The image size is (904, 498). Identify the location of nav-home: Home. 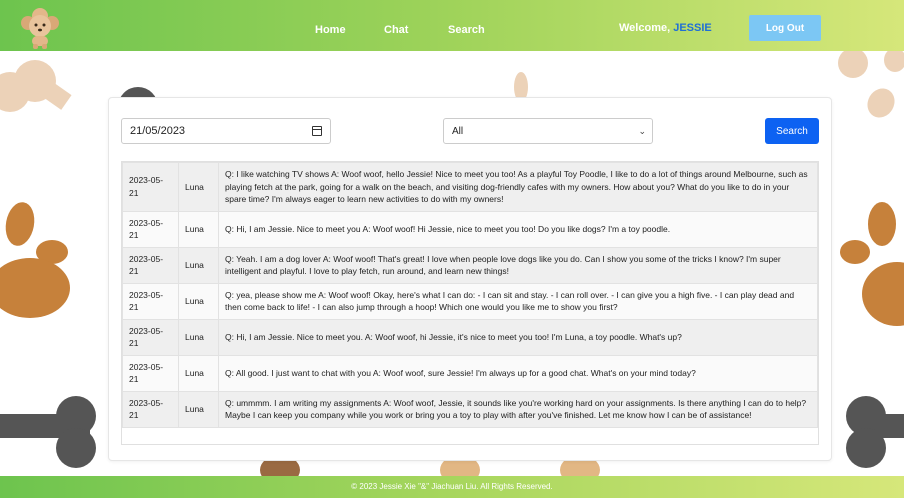
(330, 30).